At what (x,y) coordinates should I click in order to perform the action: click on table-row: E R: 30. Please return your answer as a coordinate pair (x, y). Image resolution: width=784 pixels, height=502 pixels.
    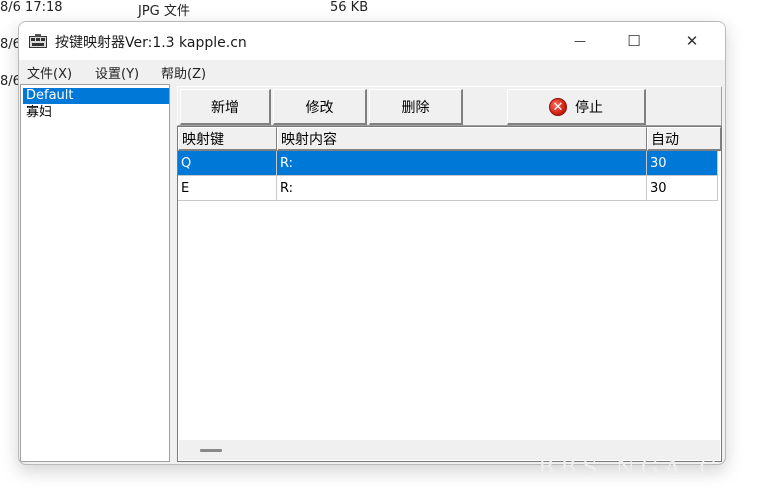
    Looking at the image, I should click on (448, 188).